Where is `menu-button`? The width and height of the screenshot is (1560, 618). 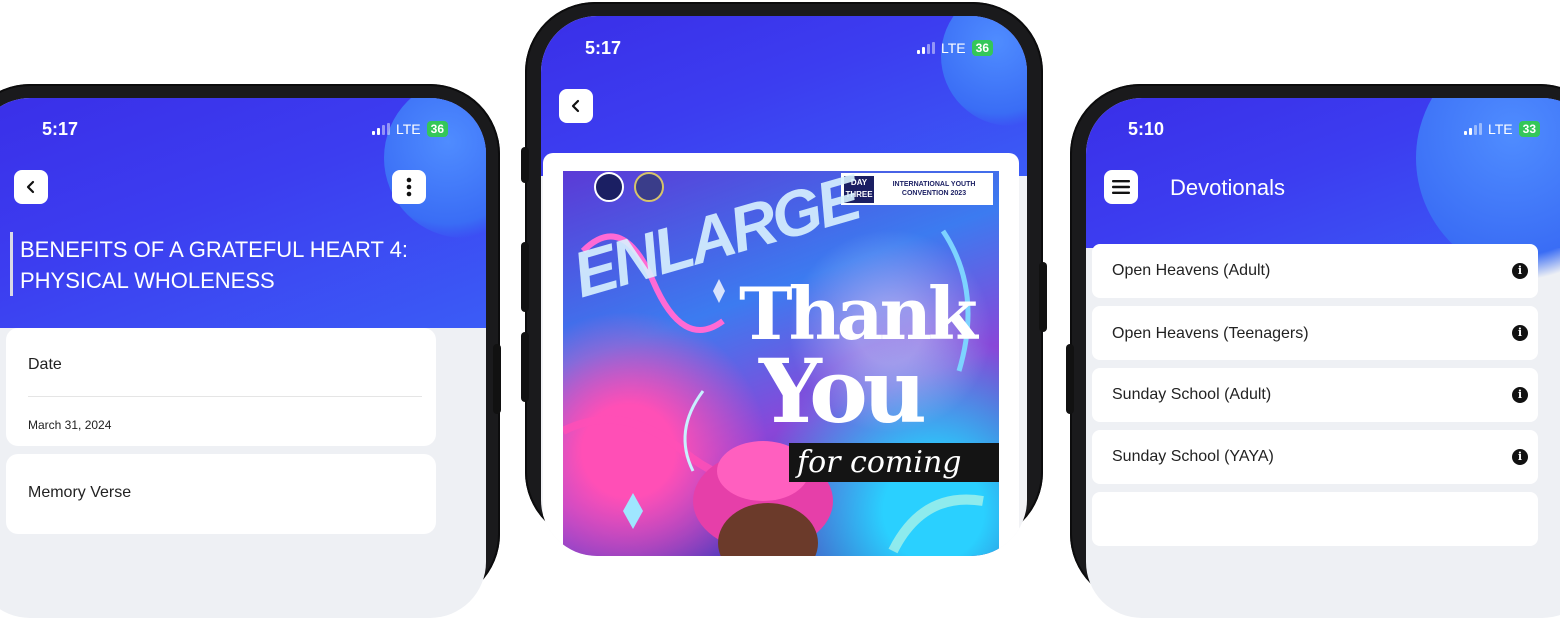
menu-button is located at coordinates (1121, 187).